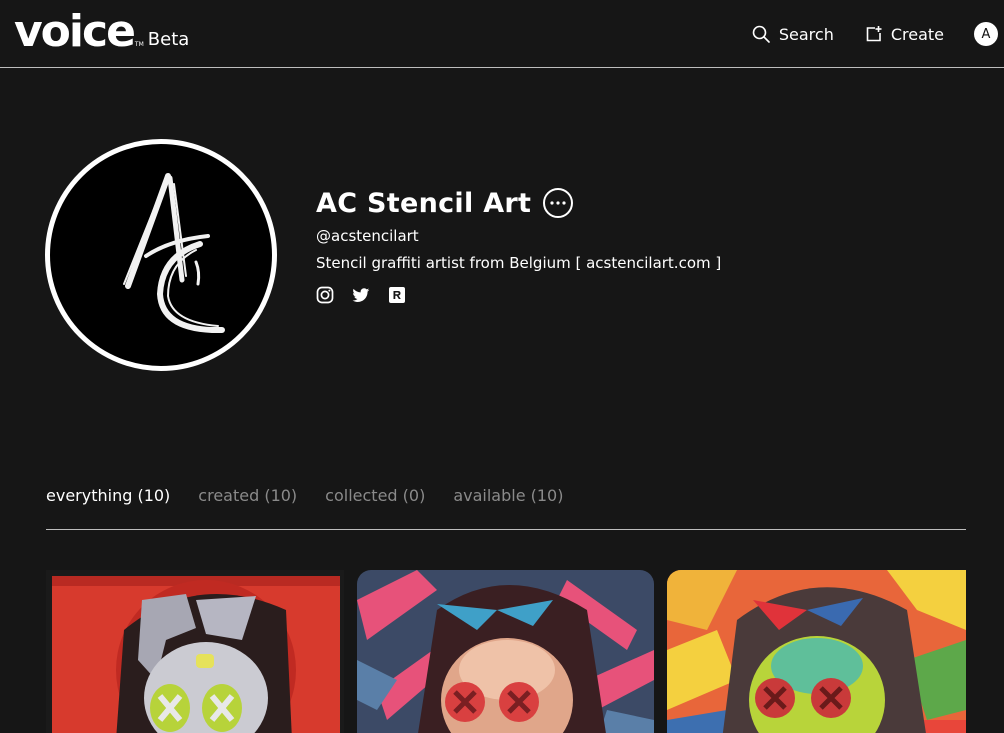 This screenshot has width=1004, height=733. I want to click on search-button: Search, so click(793, 34).